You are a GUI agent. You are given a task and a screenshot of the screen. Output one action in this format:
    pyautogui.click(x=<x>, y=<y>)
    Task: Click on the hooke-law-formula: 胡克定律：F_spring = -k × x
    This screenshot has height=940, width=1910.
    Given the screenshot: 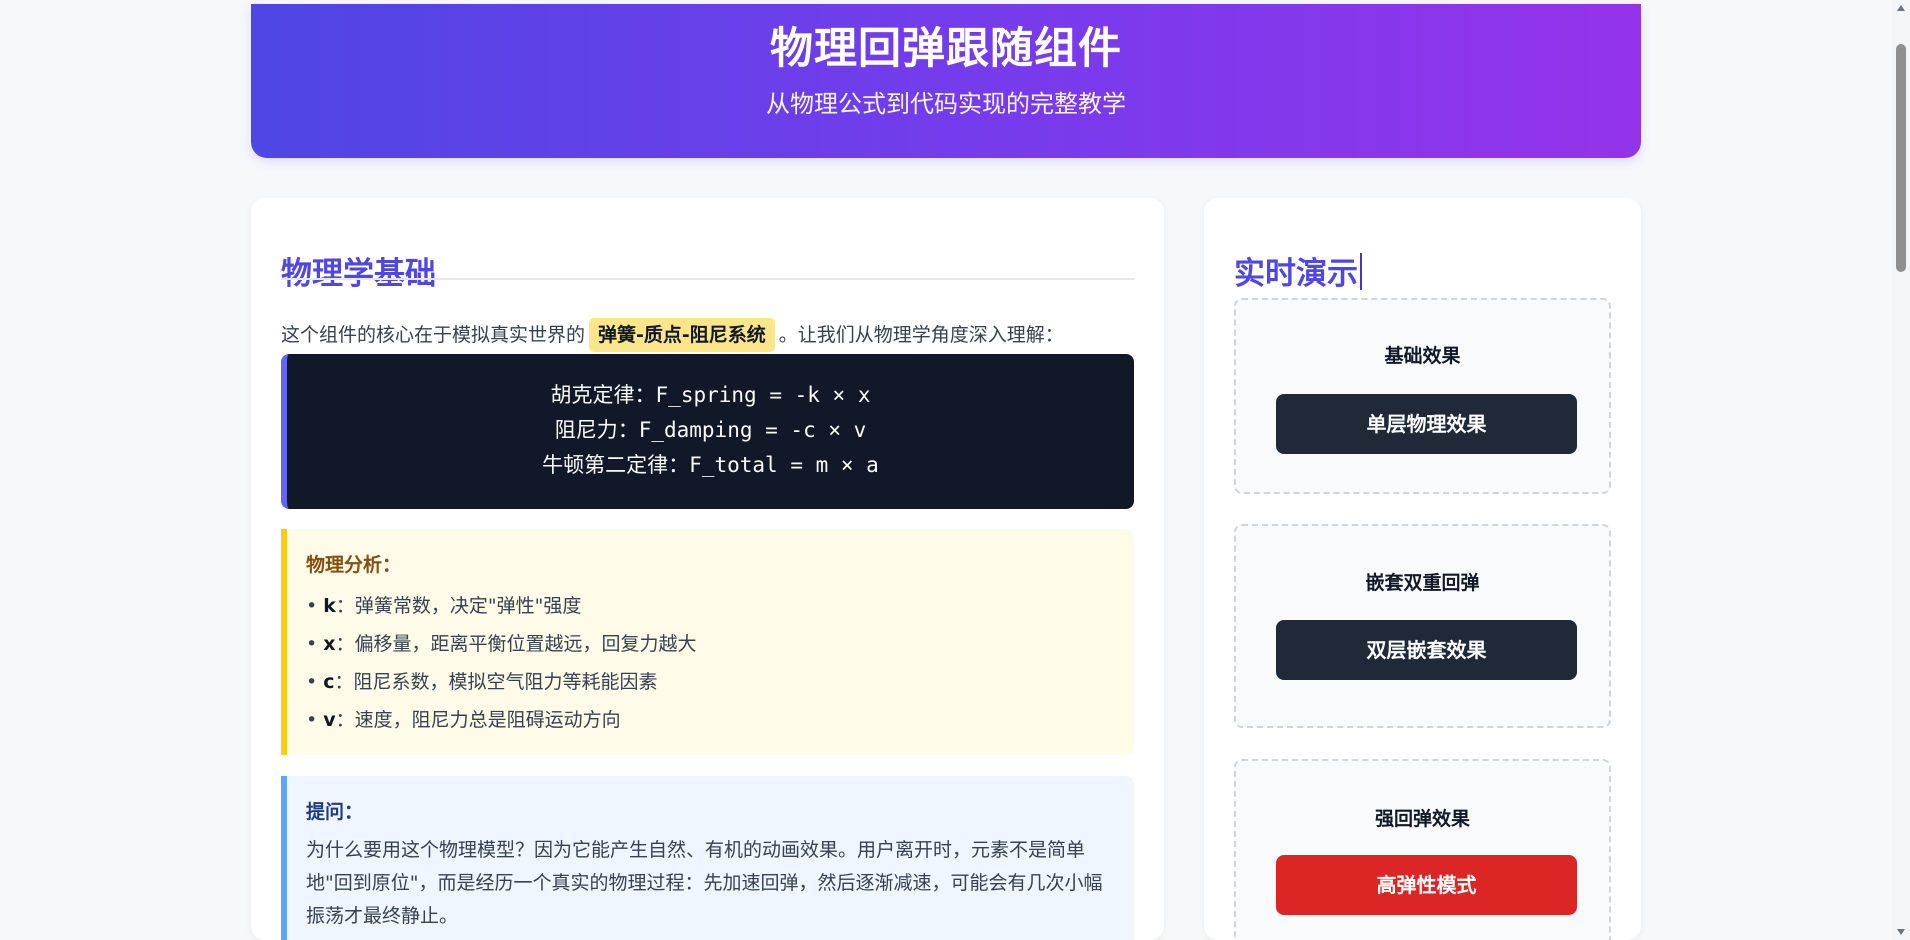 What is the action you would take?
    pyautogui.click(x=710, y=395)
    